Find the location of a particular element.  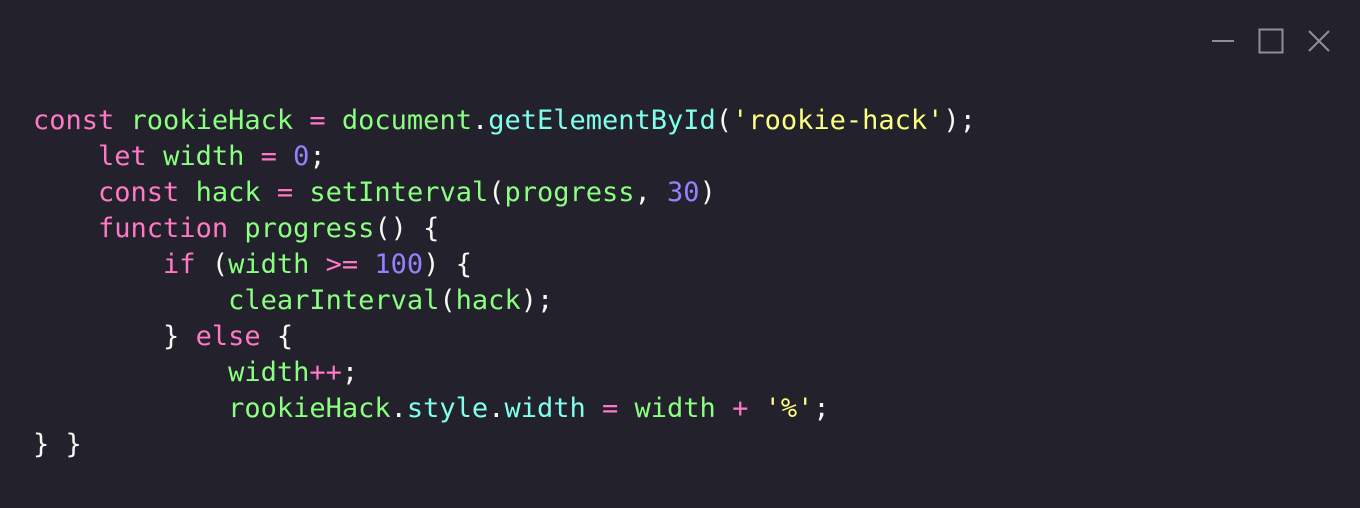

close-button is located at coordinates (1319, 41).